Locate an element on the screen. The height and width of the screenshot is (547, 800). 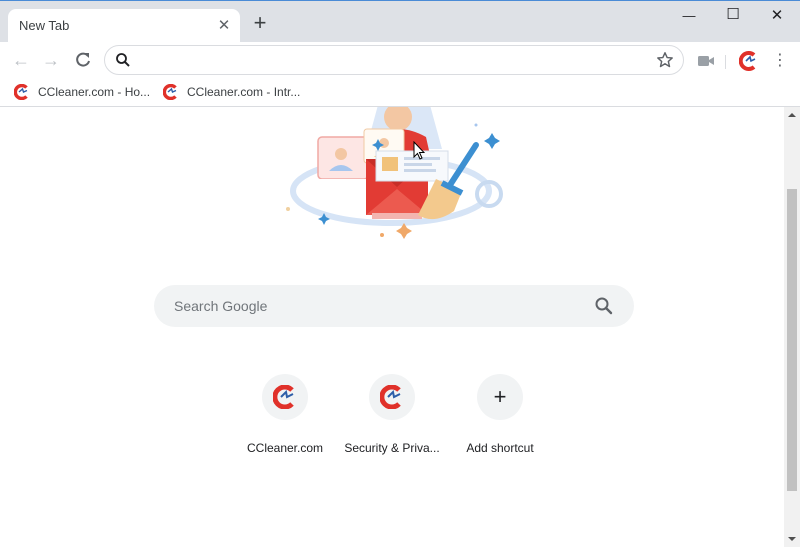
tab-new-tab: New Tab ✕ is located at coordinates (124, 26).